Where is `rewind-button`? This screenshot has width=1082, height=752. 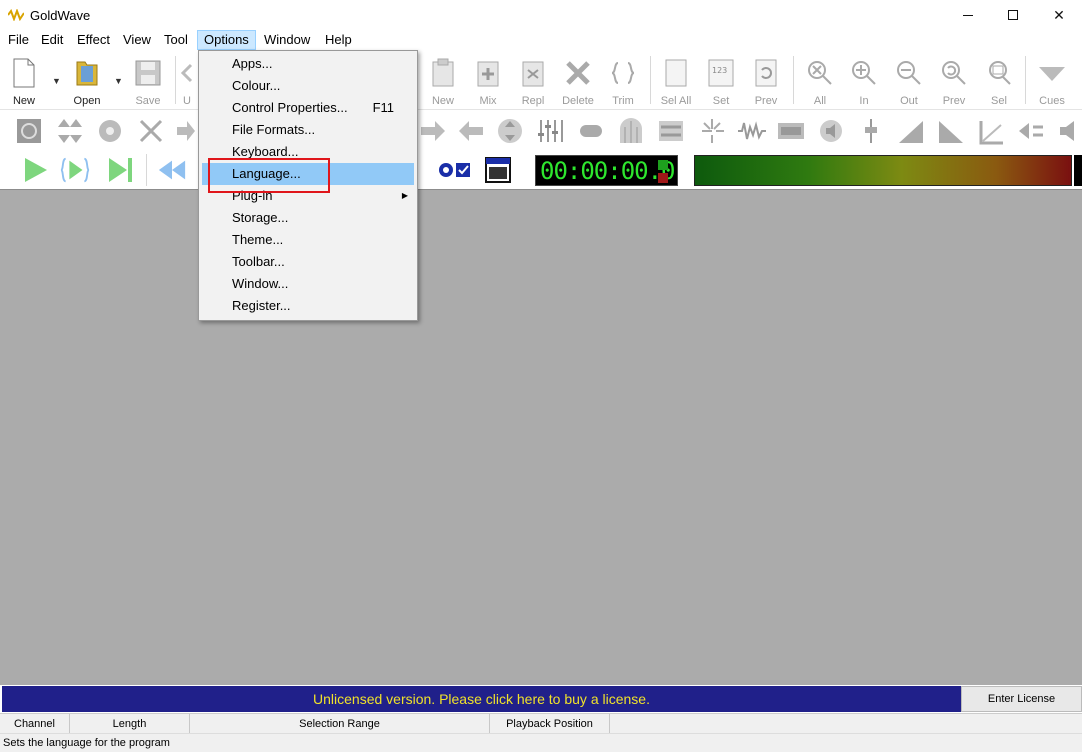 rewind-button is located at coordinates (172, 170).